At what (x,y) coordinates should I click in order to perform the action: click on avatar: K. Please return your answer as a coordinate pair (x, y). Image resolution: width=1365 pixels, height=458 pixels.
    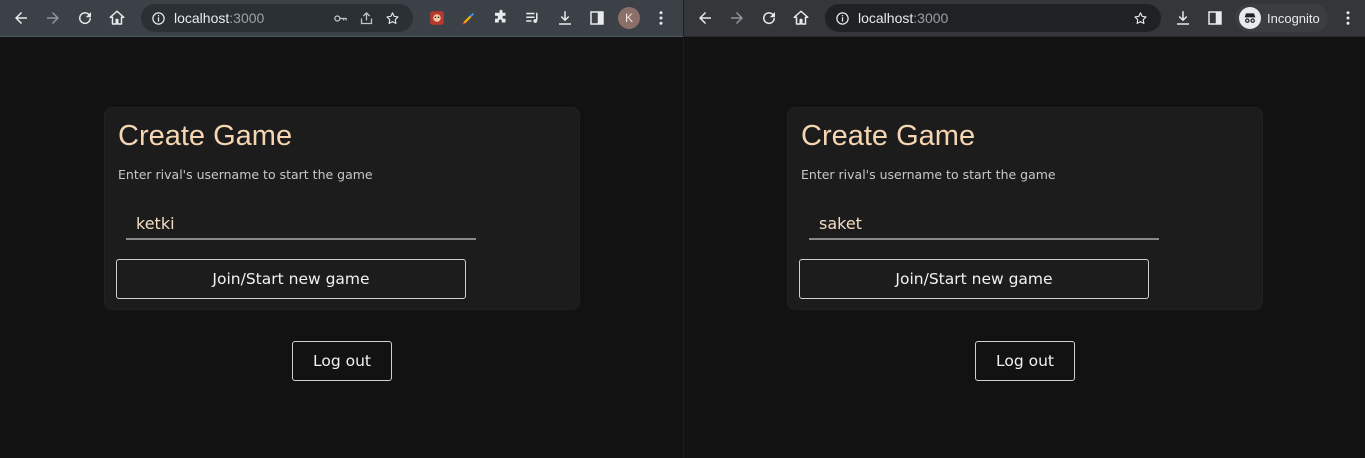
    Looking at the image, I should click on (629, 18).